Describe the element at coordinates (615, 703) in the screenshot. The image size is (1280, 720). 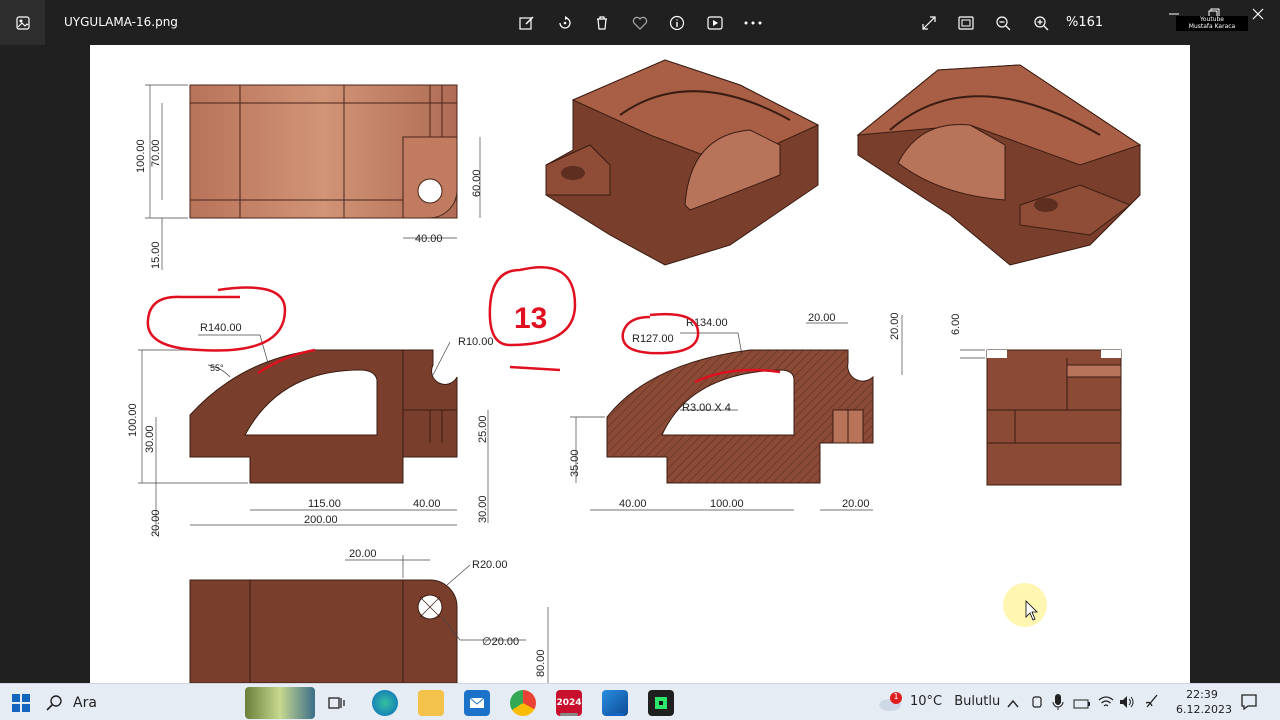
I see `photos-taskbar-icon` at that location.